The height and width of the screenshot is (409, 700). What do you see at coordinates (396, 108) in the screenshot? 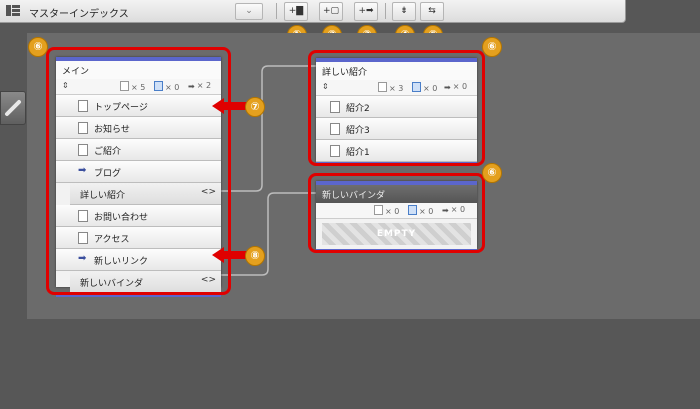
I see `highlight-frame-detail` at bounding box center [396, 108].